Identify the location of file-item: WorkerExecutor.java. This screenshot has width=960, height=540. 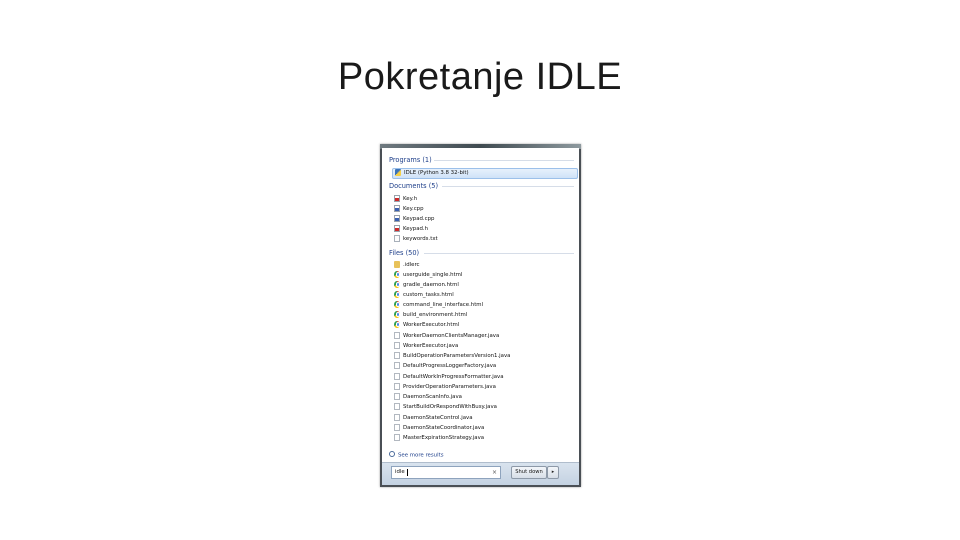
(484, 346).